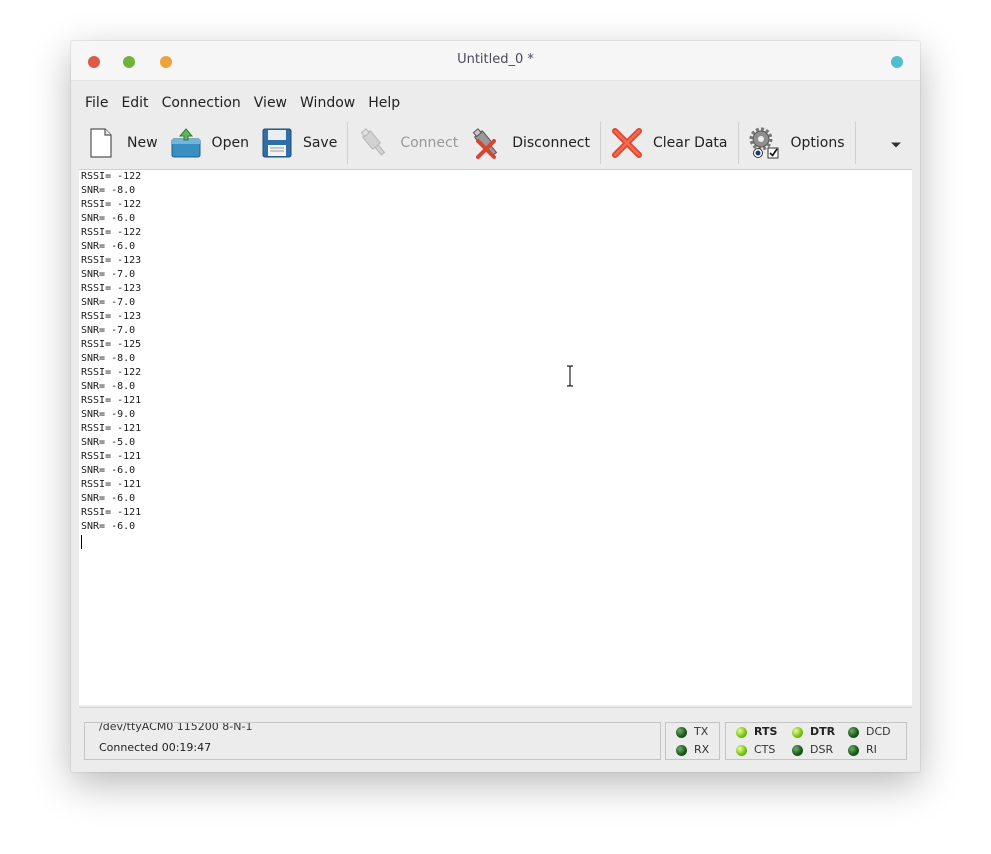 Image resolution: width=991 pixels, height=854 pixels. I want to click on ri-led-label: RI, so click(871, 749).